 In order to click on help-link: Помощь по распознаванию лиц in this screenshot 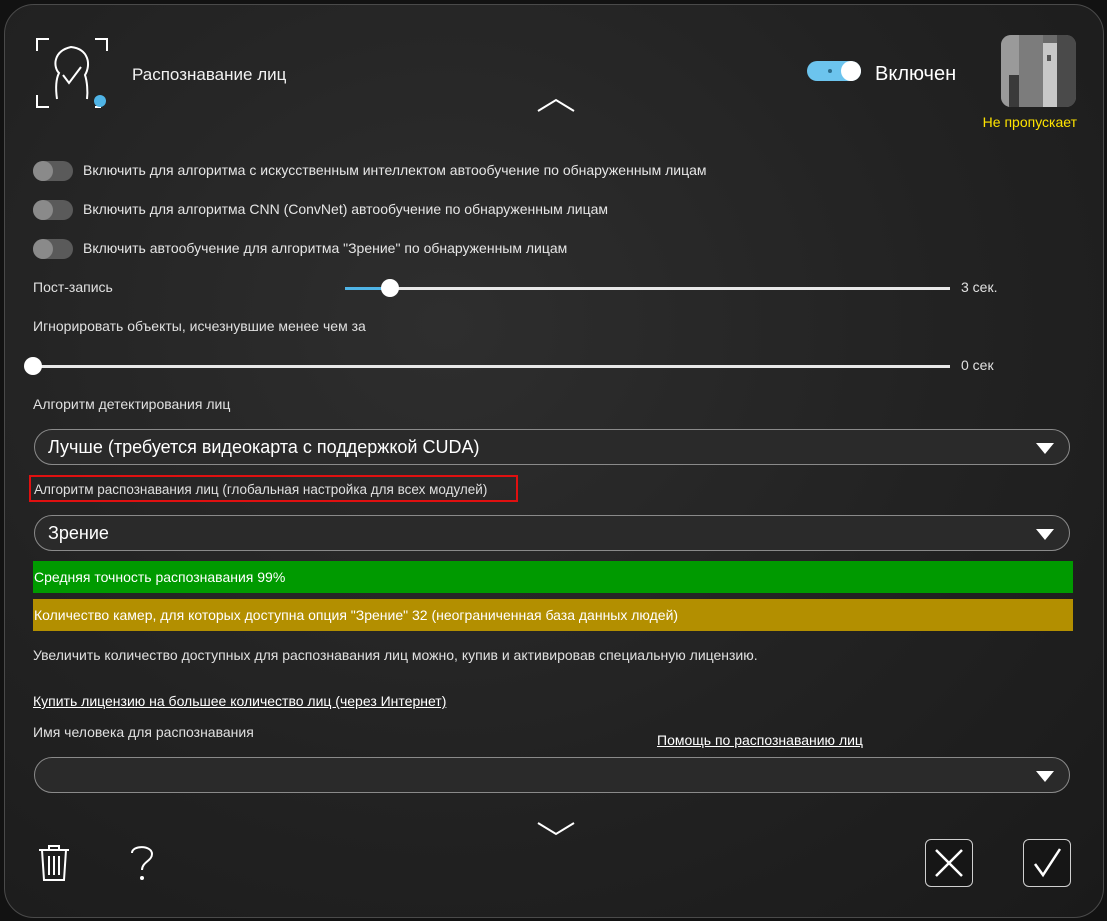, I will do `click(760, 740)`.